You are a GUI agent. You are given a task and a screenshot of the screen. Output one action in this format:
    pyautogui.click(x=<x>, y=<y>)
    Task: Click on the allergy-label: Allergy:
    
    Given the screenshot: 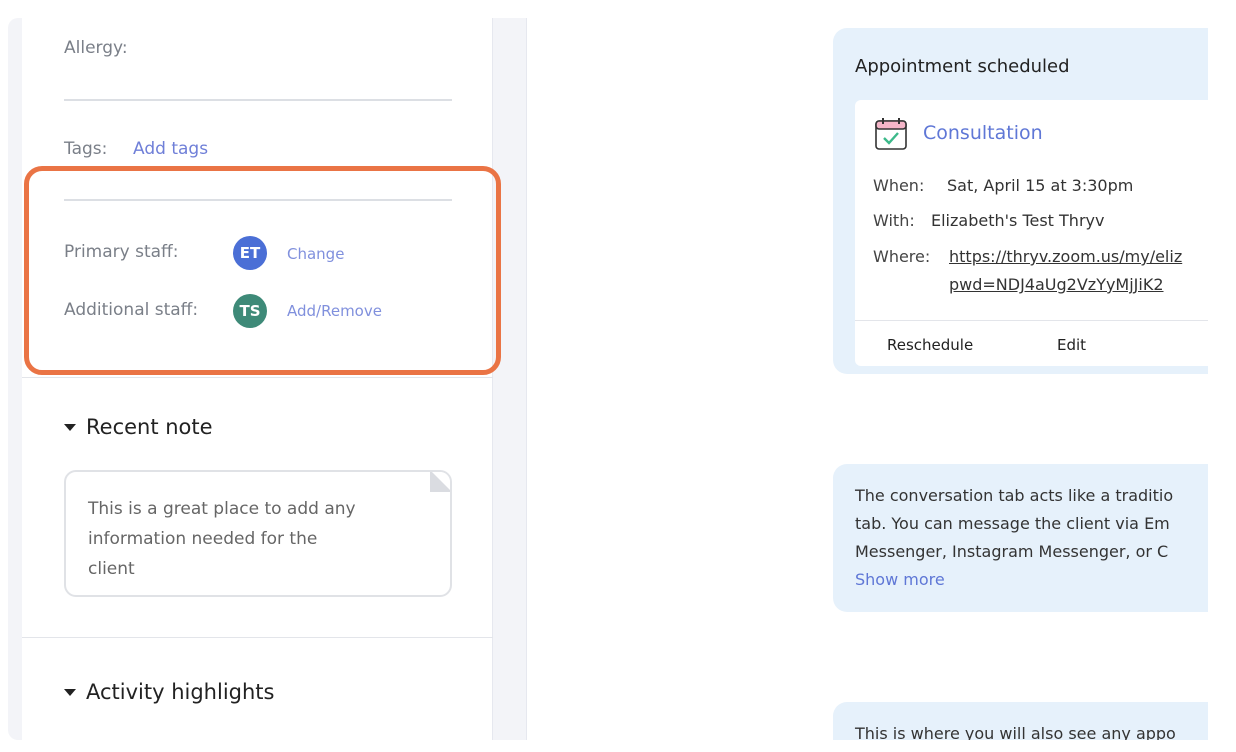 What is the action you would take?
    pyautogui.click(x=96, y=48)
    